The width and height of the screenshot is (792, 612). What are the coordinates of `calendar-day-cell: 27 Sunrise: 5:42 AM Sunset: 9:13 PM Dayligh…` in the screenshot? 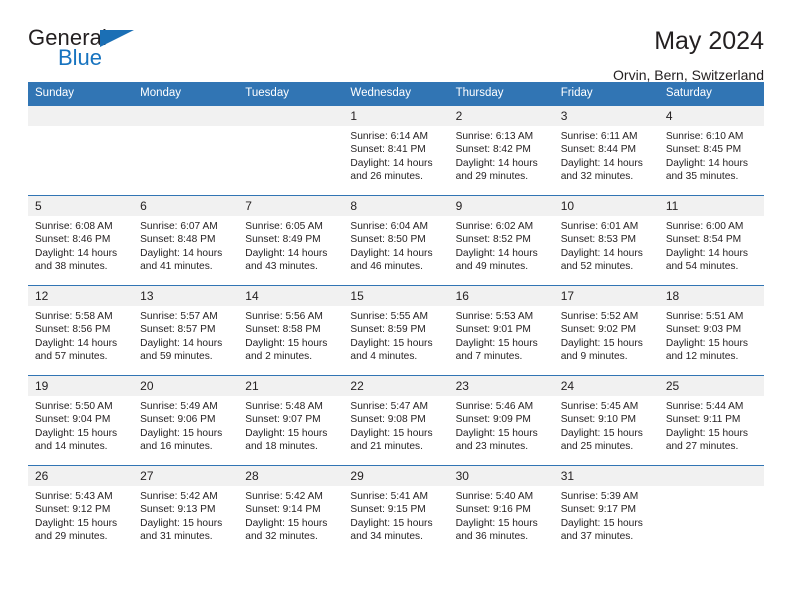 It's located at (186, 510).